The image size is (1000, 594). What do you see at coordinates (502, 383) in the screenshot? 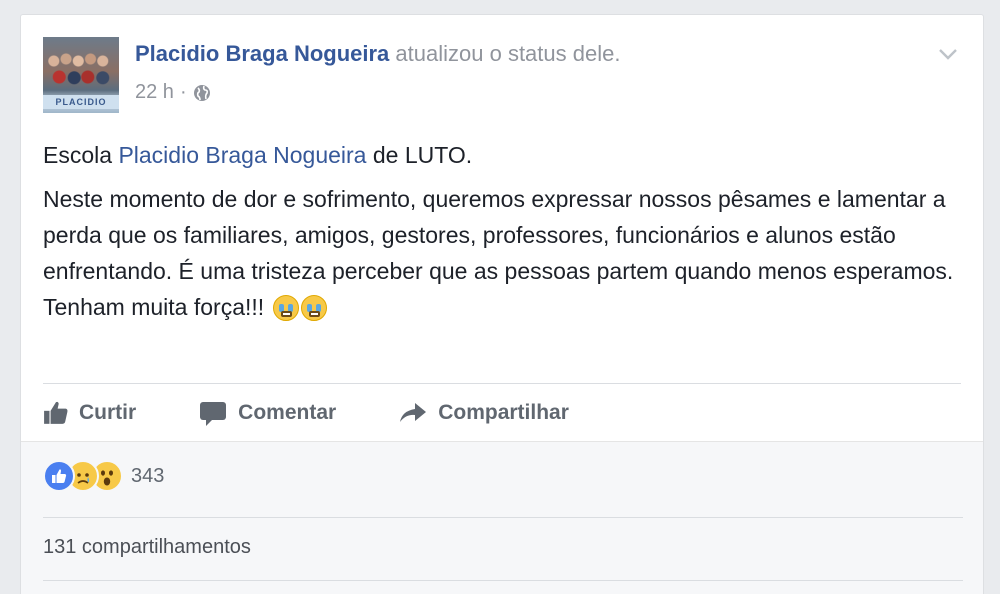
I see `actions-divider` at bounding box center [502, 383].